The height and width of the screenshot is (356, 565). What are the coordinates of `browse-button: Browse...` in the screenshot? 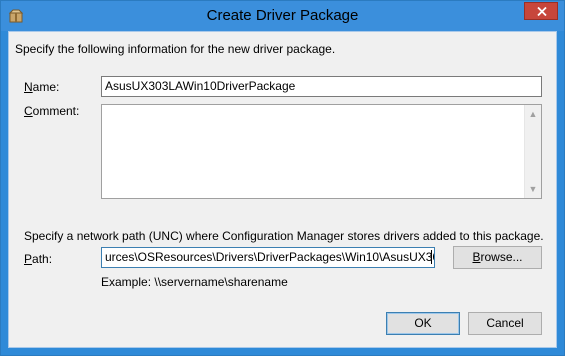 It's located at (497, 257).